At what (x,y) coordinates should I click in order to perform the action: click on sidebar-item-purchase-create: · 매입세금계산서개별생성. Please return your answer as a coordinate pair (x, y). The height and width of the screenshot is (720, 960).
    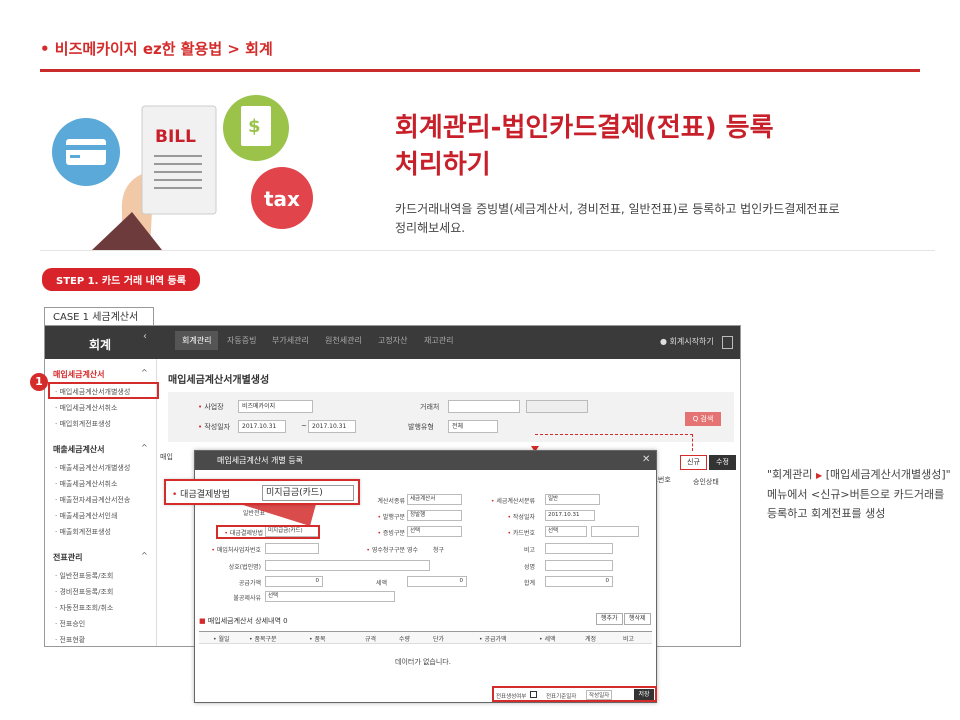
    Looking at the image, I should click on (92, 392).